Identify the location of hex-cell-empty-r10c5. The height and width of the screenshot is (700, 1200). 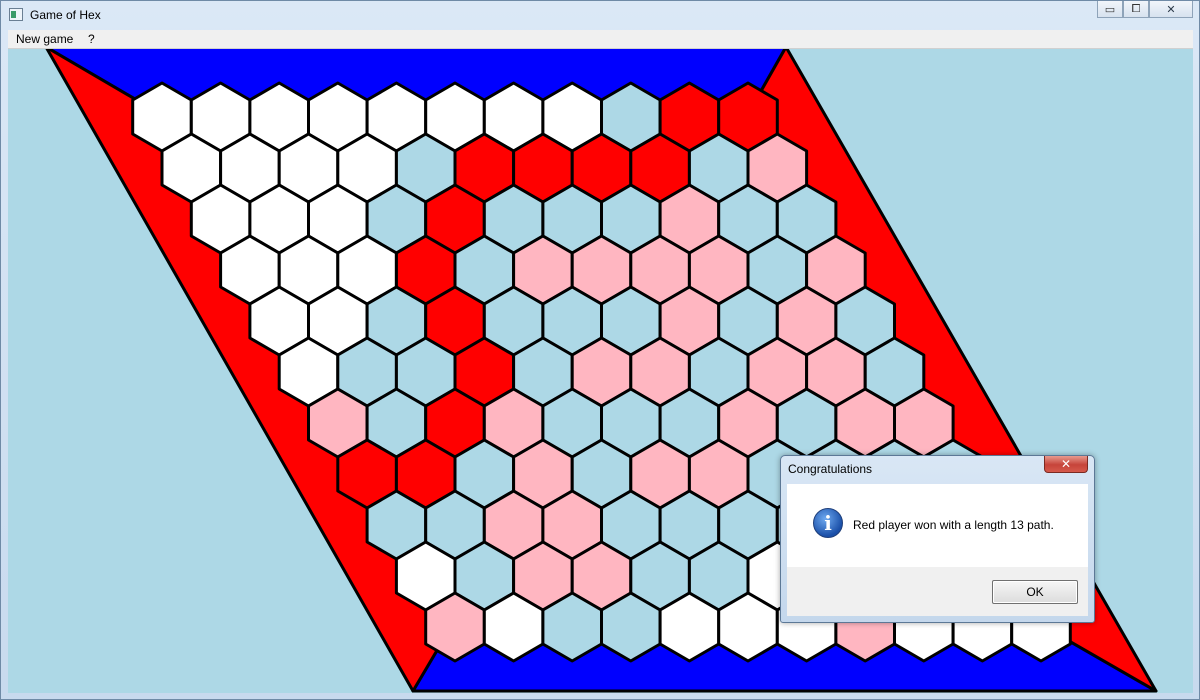
(748, 627).